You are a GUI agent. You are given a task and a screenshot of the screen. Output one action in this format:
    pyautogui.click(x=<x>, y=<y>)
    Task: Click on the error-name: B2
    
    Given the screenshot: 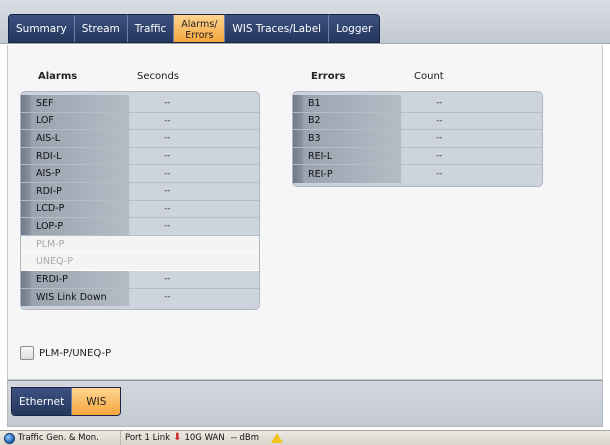 What is the action you would take?
    pyautogui.click(x=352, y=121)
    